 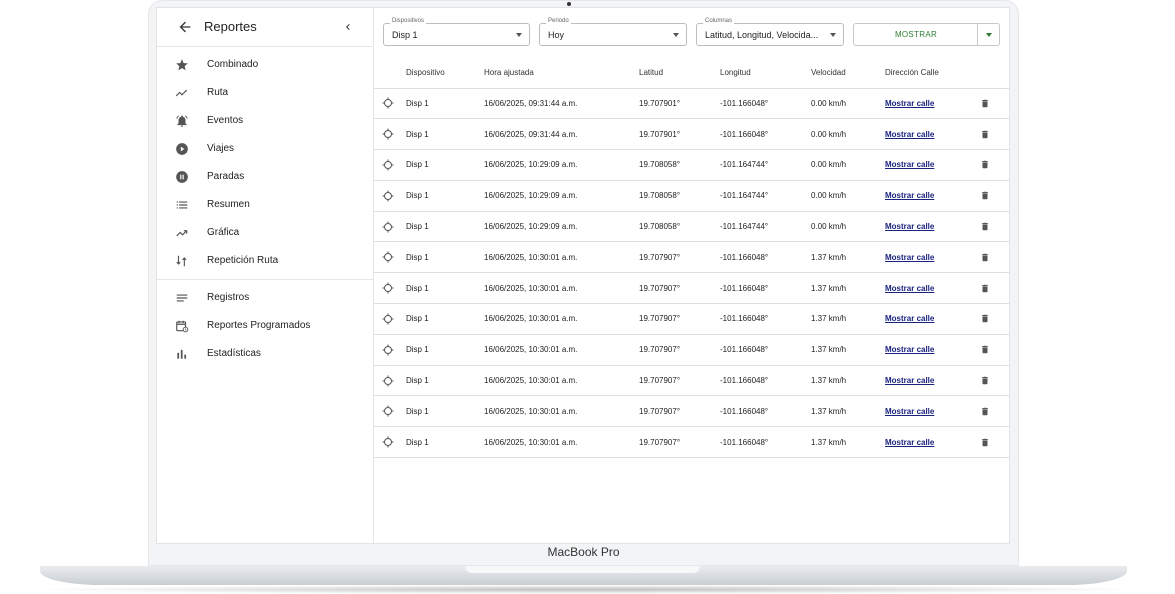 What do you see at coordinates (185, 27) in the screenshot?
I see `arrow-left-icon` at bounding box center [185, 27].